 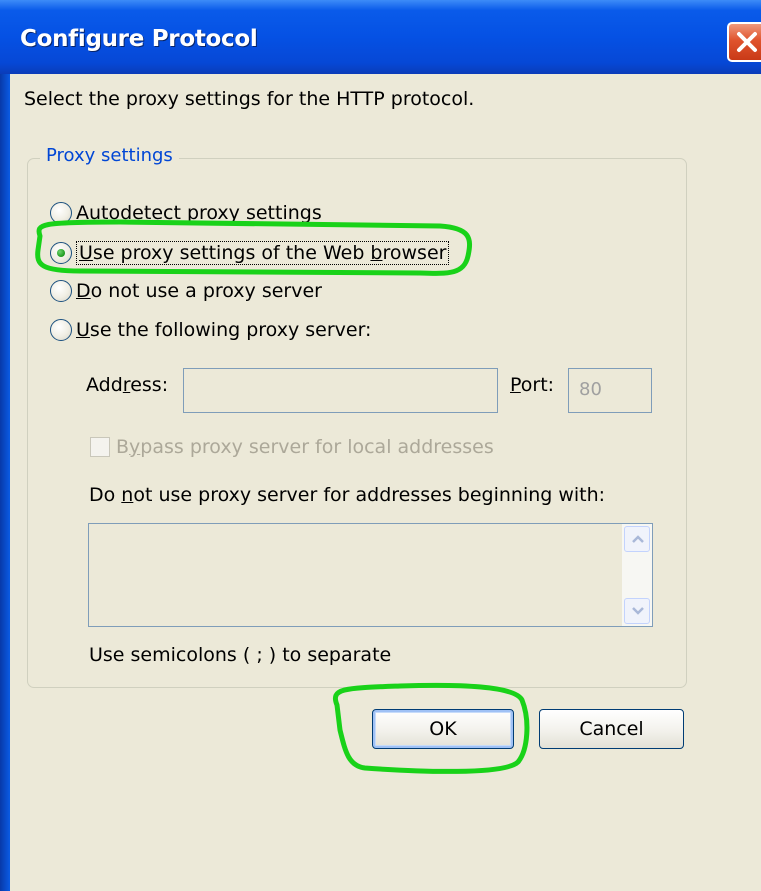 What do you see at coordinates (431, 728) in the screenshot?
I see `highlight-ok-button` at bounding box center [431, 728].